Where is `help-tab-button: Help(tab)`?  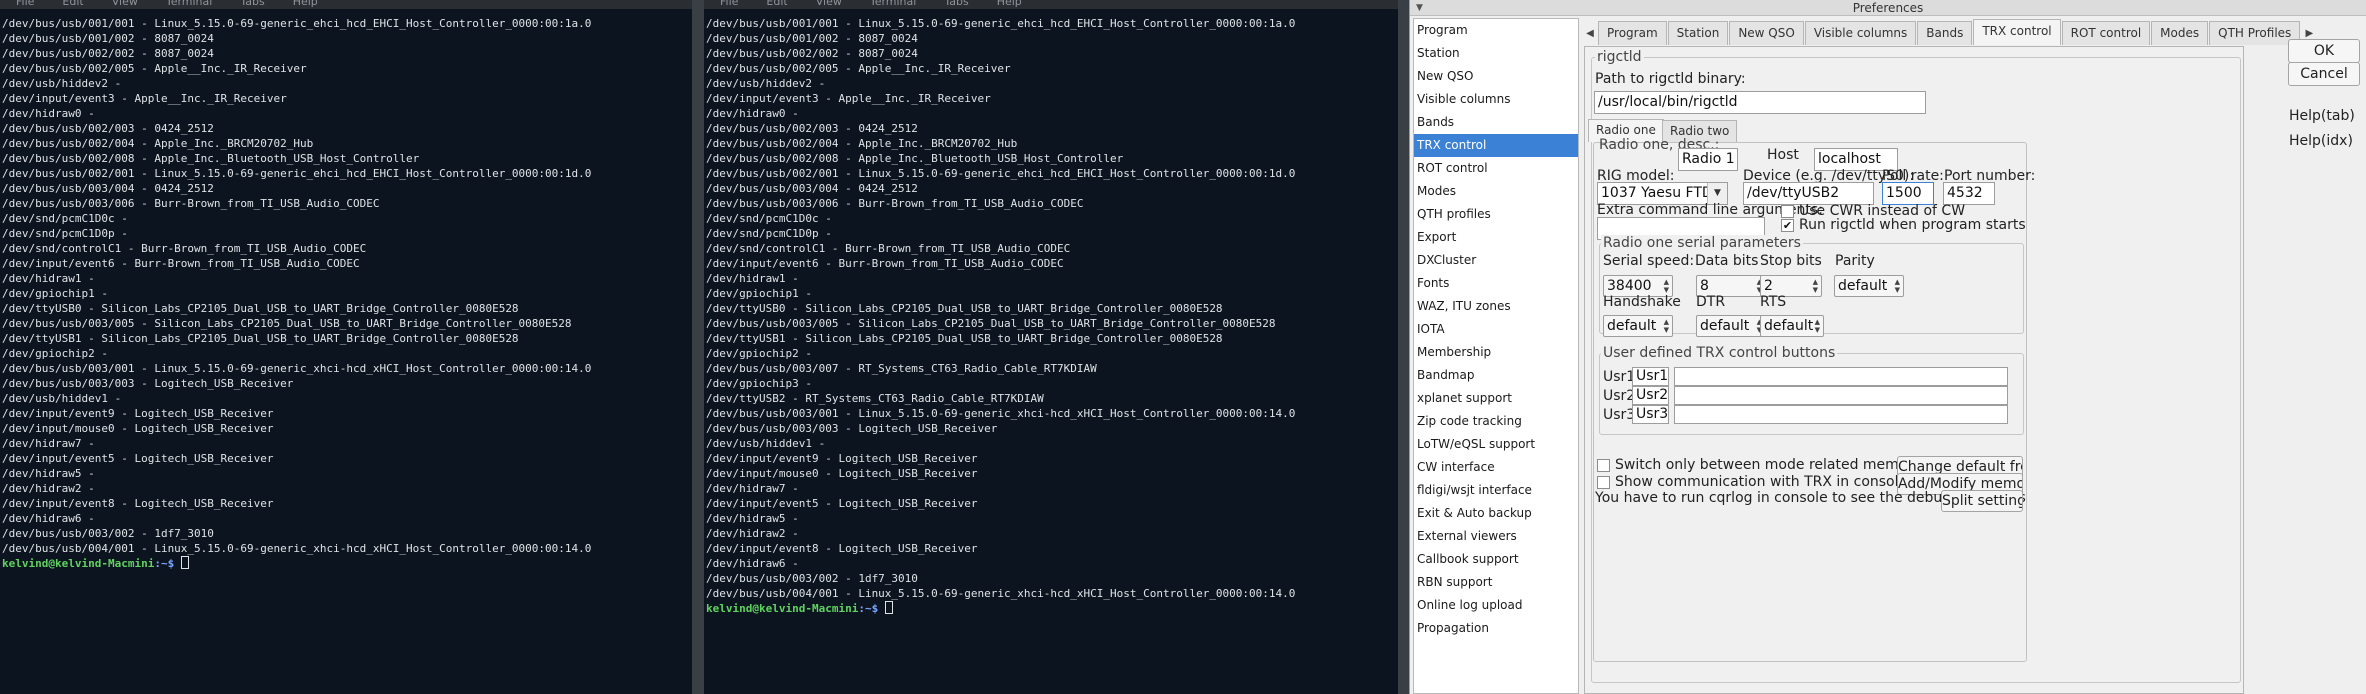
help-tab-button: Help(tab) is located at coordinates (2322, 116).